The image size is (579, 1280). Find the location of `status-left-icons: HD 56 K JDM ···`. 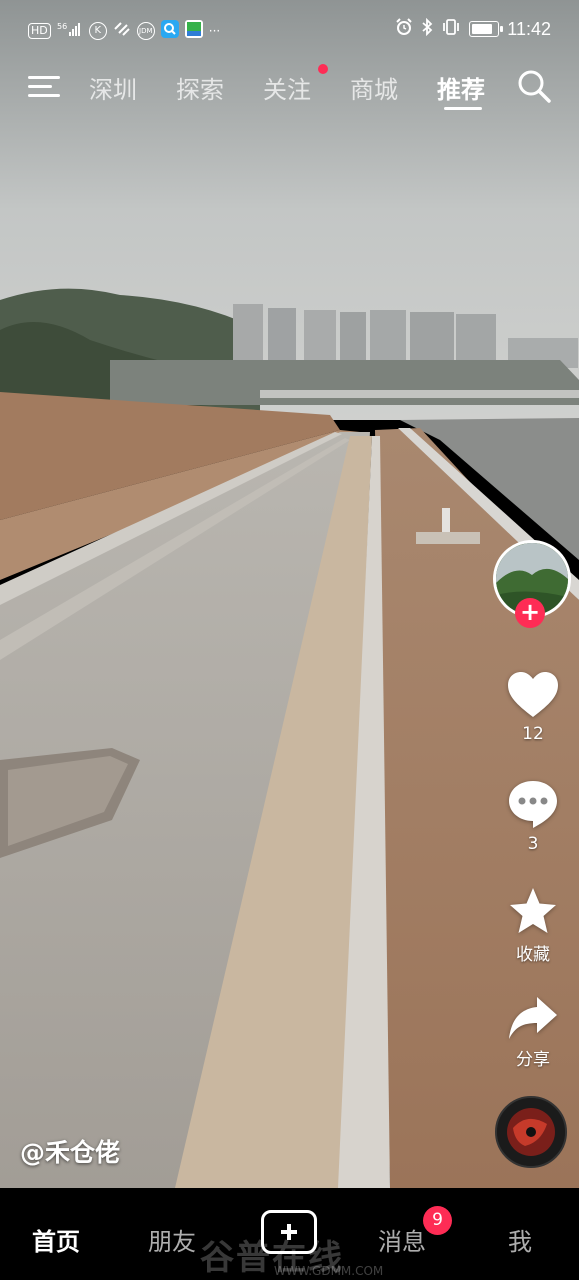

status-left-icons: HD 56 K JDM ··· is located at coordinates (124, 30).